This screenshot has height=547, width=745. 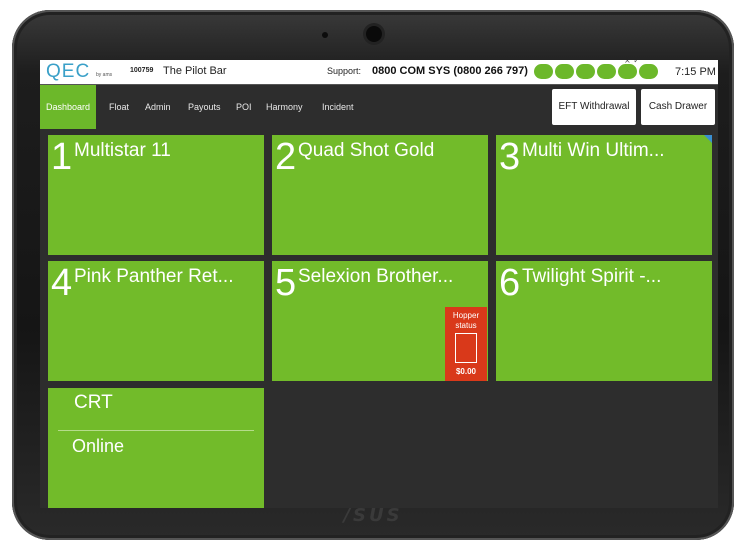 What do you see at coordinates (678, 107) in the screenshot?
I see `cash-drawer-button: Cash Drawer` at bounding box center [678, 107].